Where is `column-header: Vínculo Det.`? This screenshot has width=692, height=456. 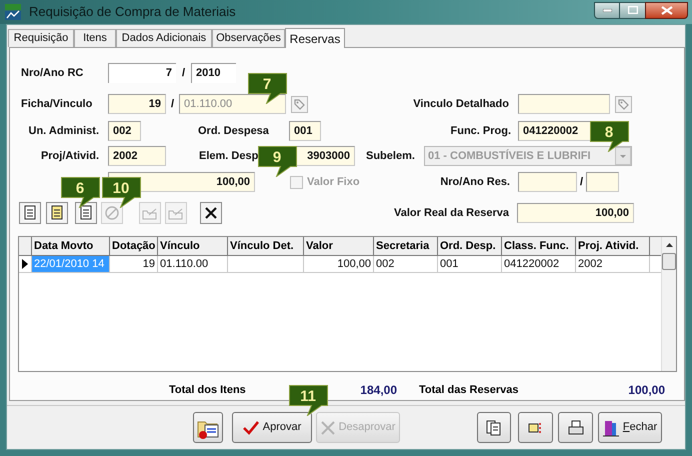
column-header: Vínculo Det. is located at coordinates (266, 246).